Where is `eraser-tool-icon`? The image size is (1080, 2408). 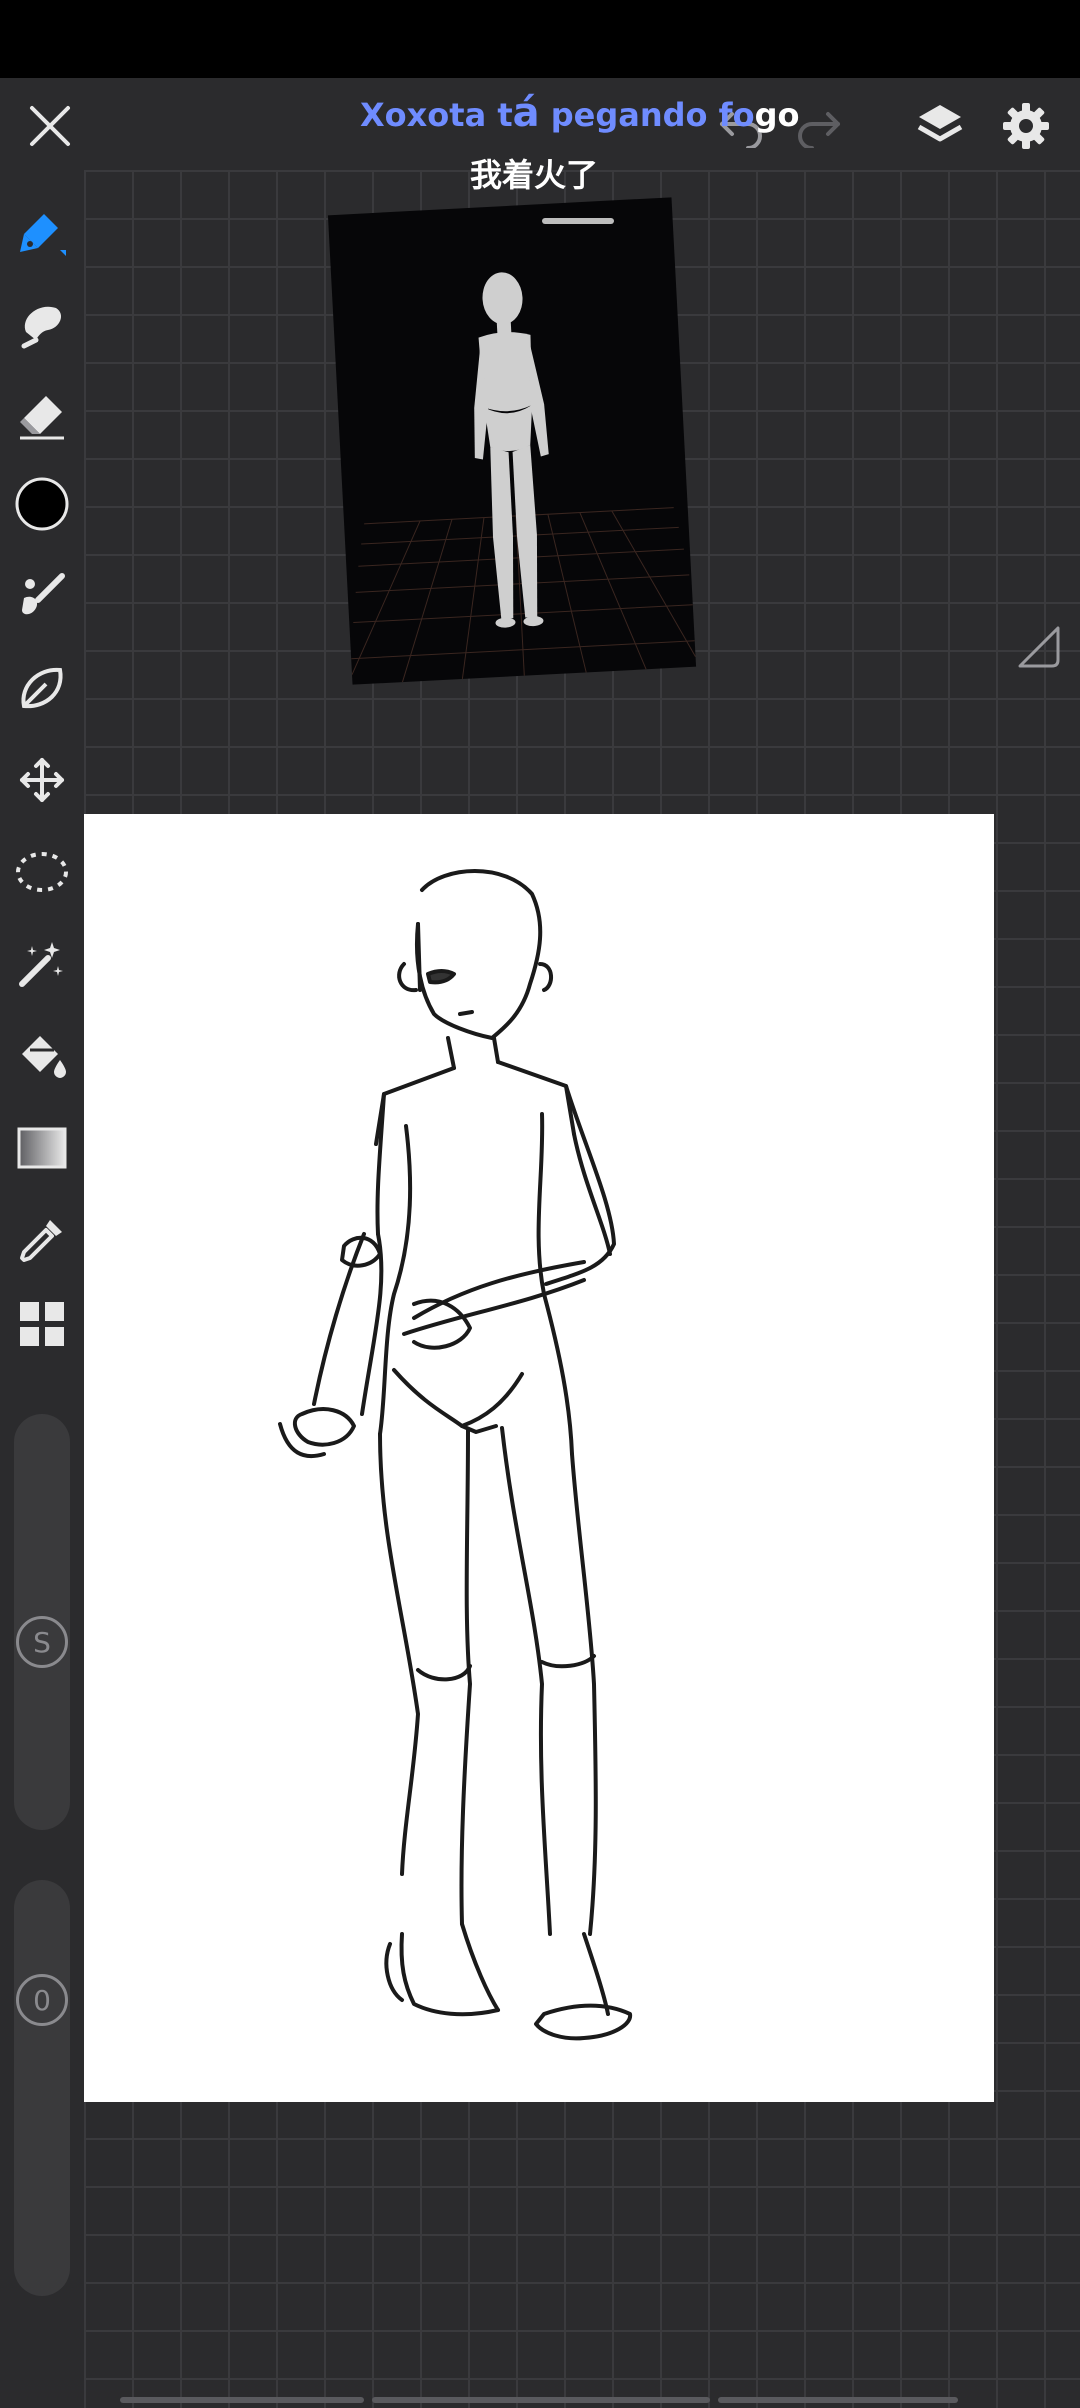
eraser-tool-icon is located at coordinates (42, 416).